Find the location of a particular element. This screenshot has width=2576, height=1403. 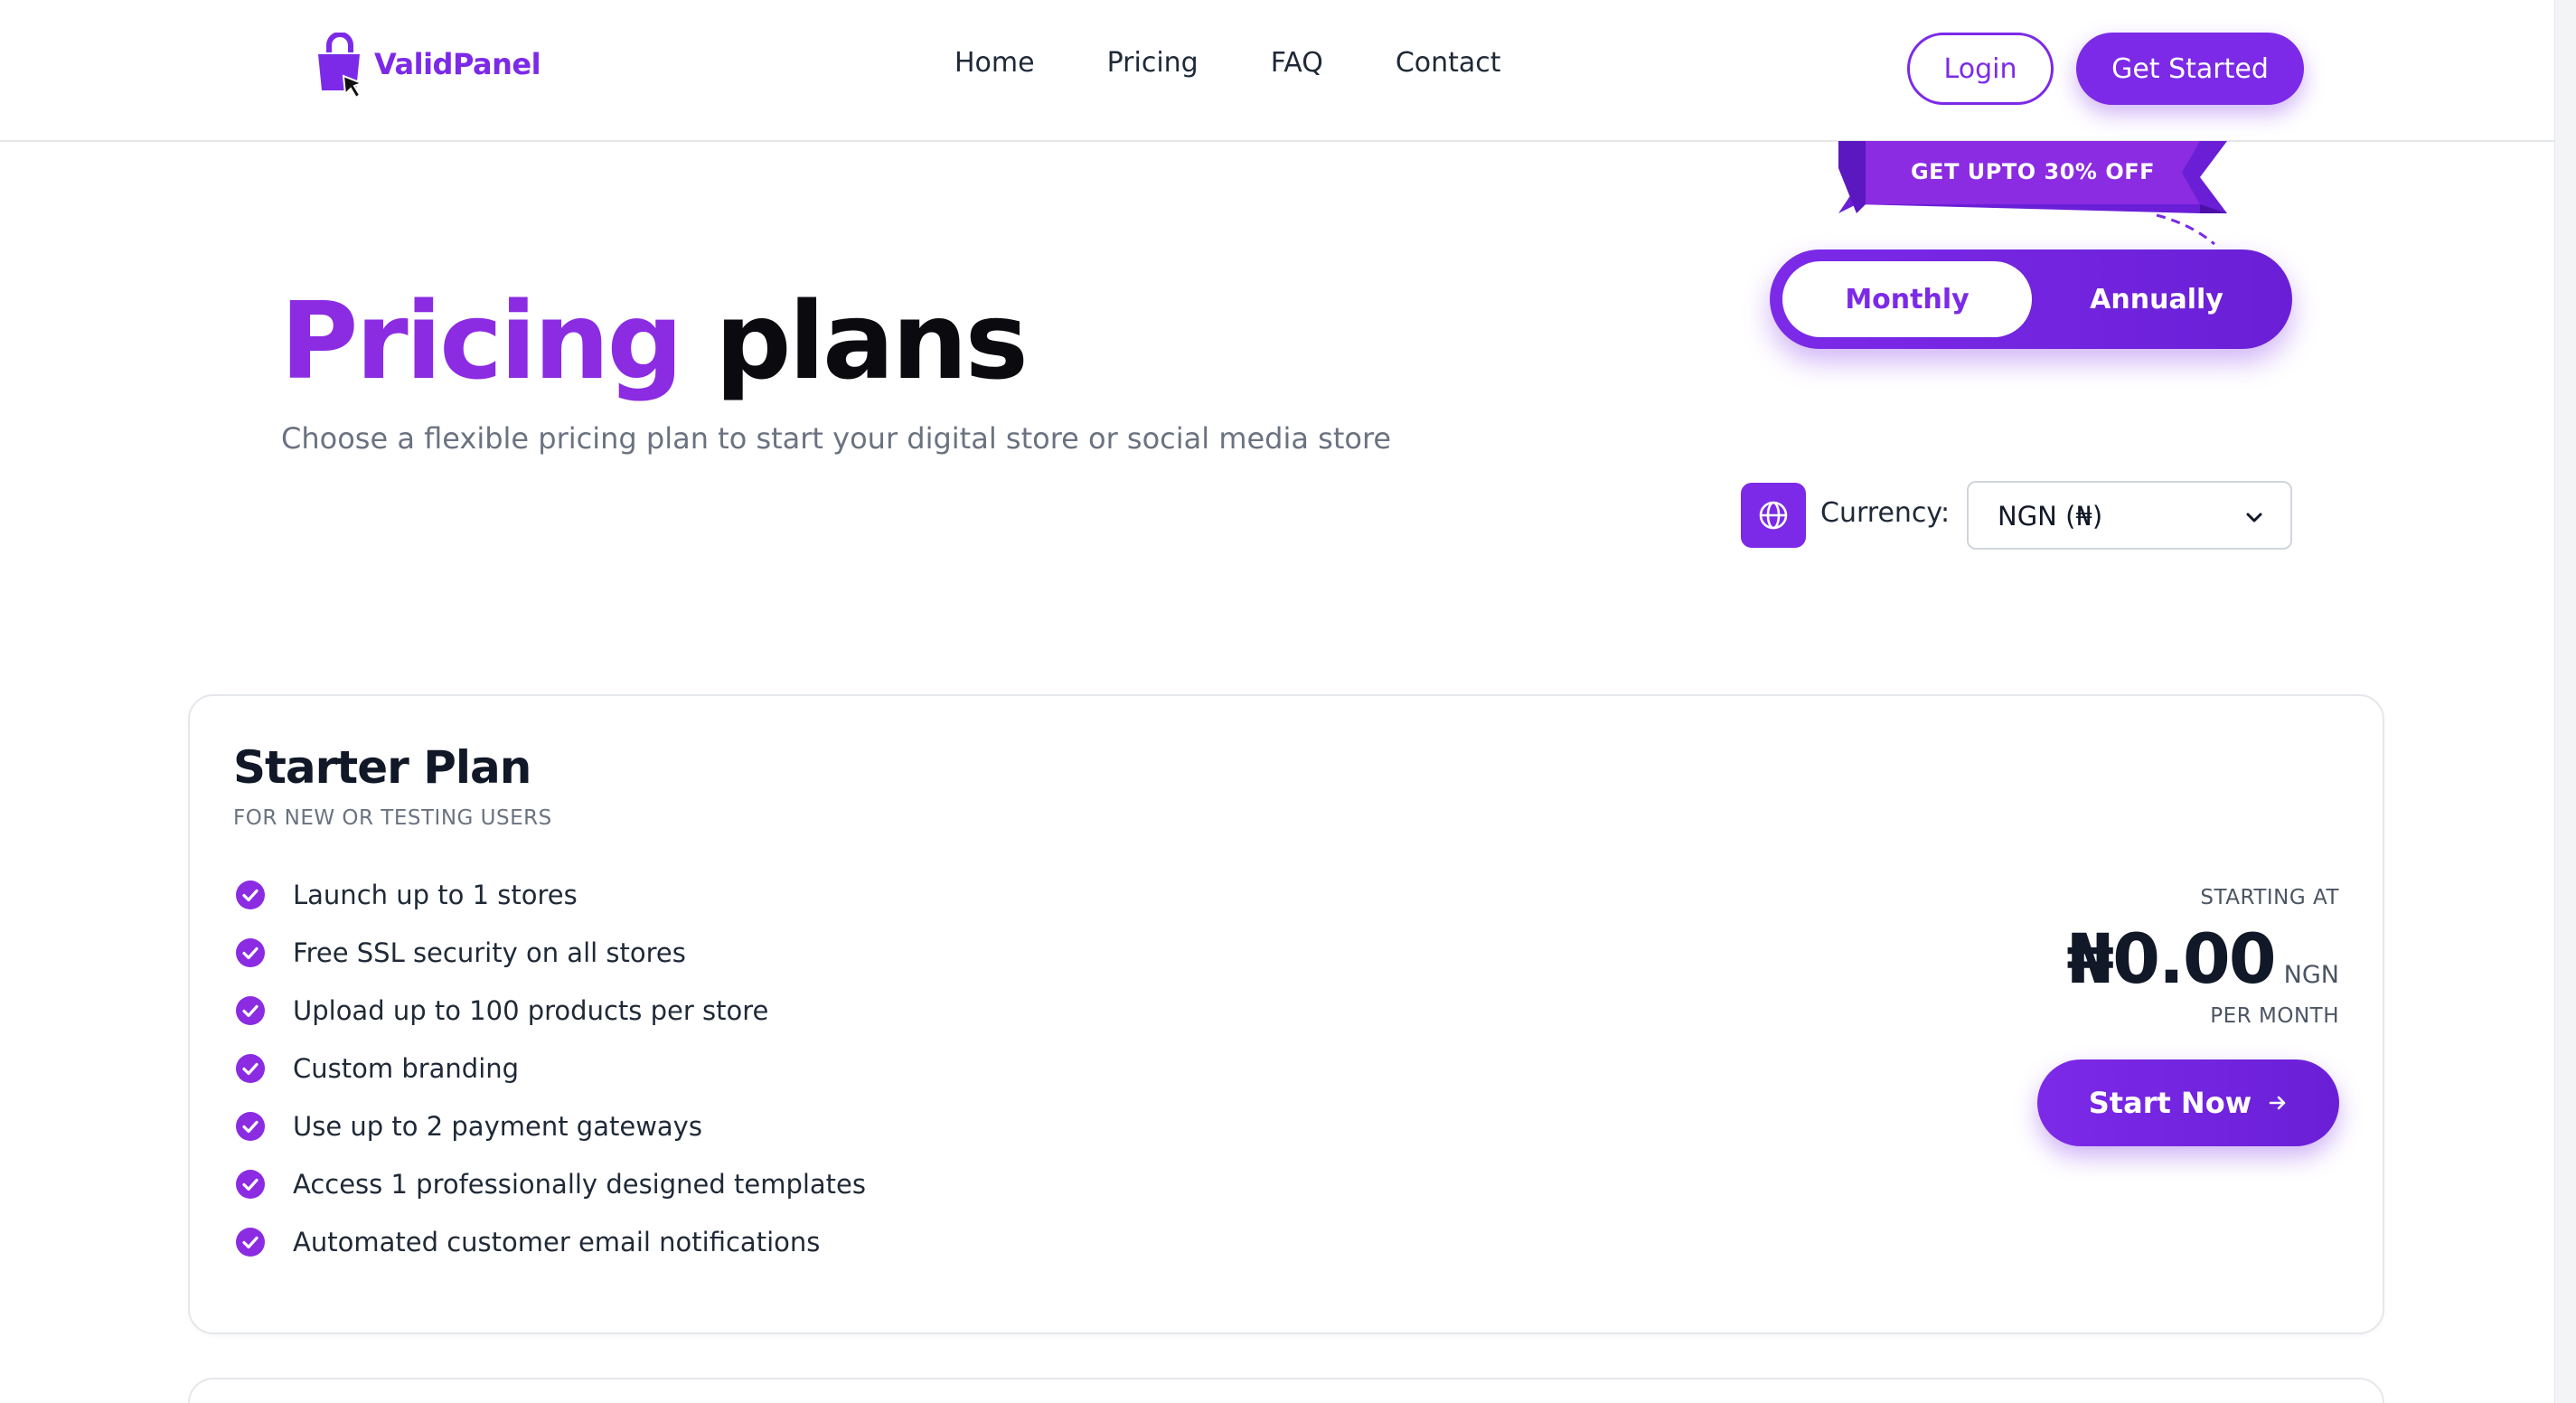

login-button: Login is located at coordinates (1981, 69).